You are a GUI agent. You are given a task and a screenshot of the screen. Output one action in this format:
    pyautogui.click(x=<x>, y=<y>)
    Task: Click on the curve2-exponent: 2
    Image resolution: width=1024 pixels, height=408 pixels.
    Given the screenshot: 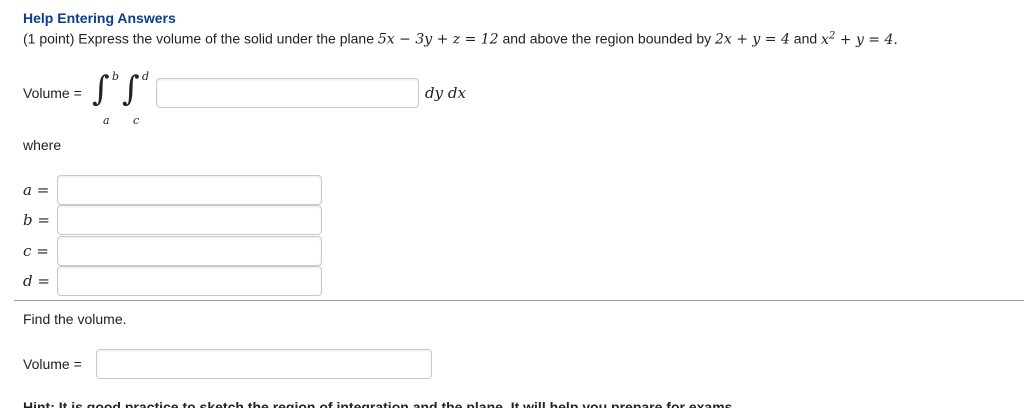 What is the action you would take?
    pyautogui.click(x=832, y=35)
    